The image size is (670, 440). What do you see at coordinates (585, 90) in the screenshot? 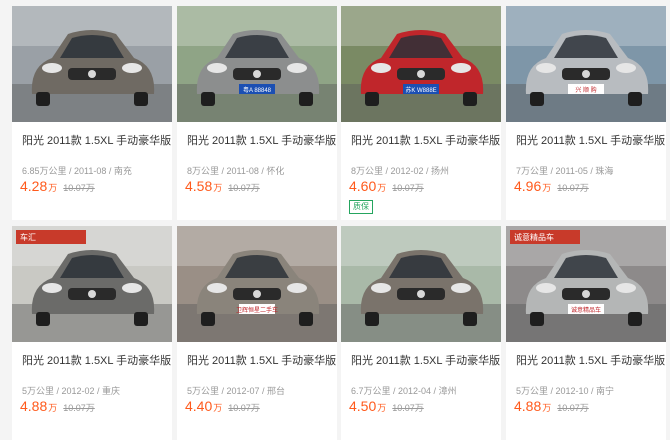
I see `license-plate-text: 兴 顺 购` at bounding box center [585, 90].